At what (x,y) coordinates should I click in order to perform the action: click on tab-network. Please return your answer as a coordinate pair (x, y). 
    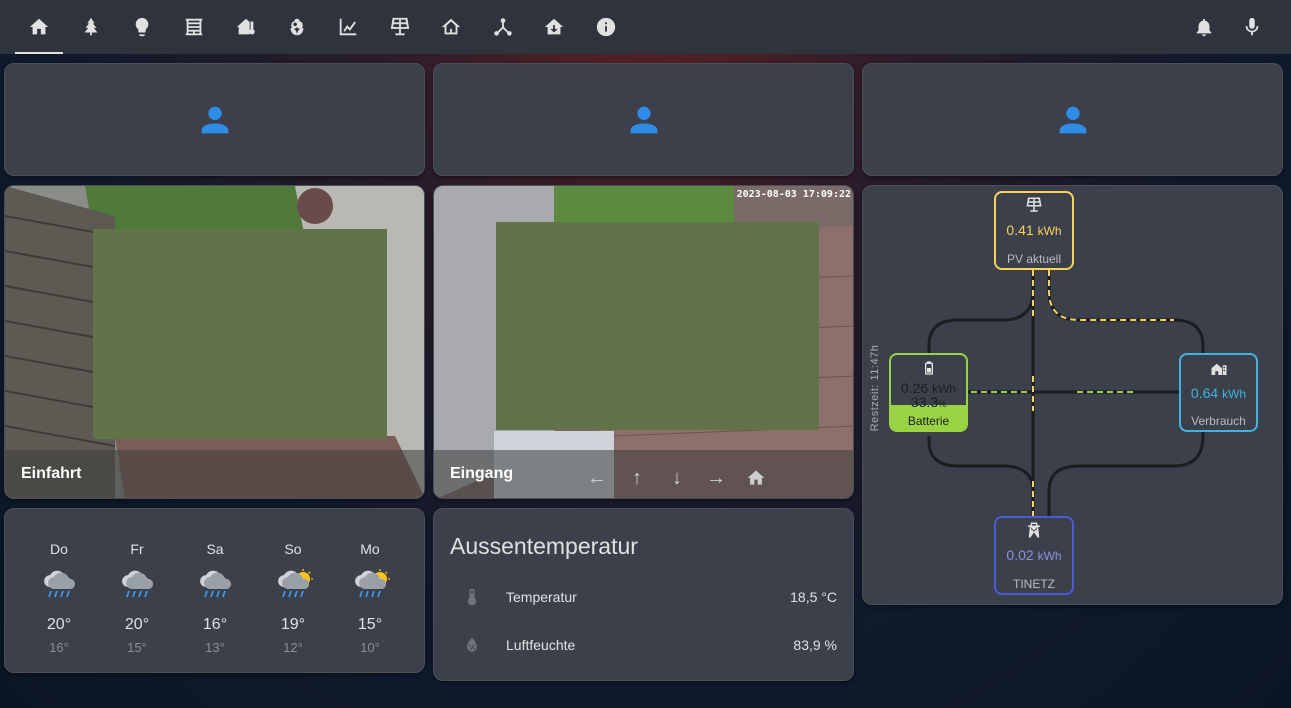
    Looking at the image, I should click on (503, 27).